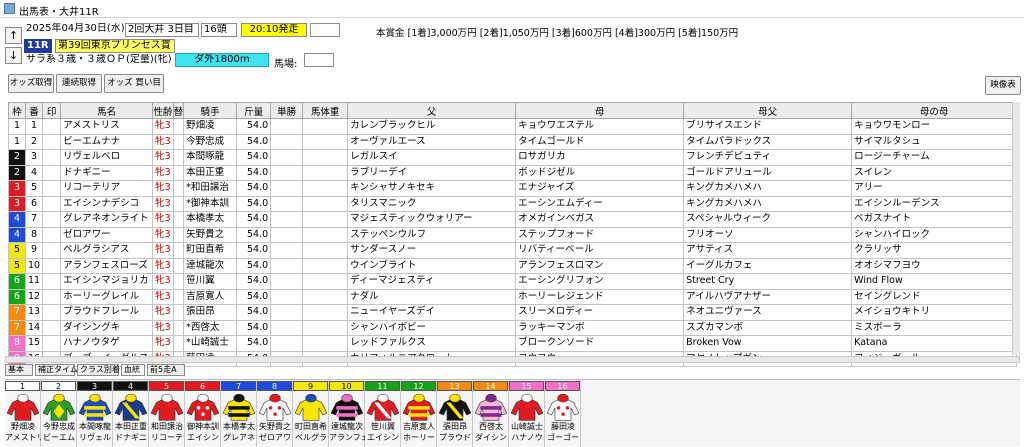 The width and height of the screenshot is (1024, 447). What do you see at coordinates (768, 234) in the screenshot?
I see `damsire-name: フリオーソ` at bounding box center [768, 234].